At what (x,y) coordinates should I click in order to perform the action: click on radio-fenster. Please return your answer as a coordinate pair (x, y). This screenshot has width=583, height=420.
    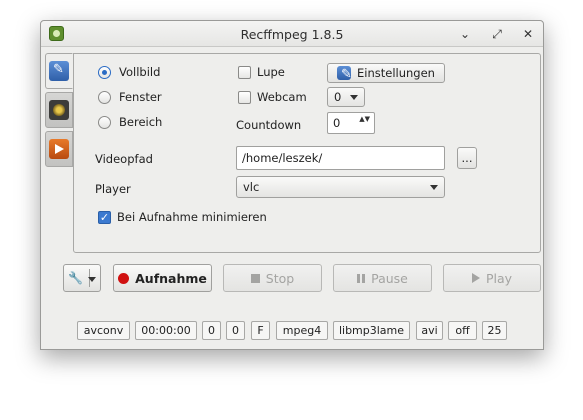
    Looking at the image, I should click on (104, 97).